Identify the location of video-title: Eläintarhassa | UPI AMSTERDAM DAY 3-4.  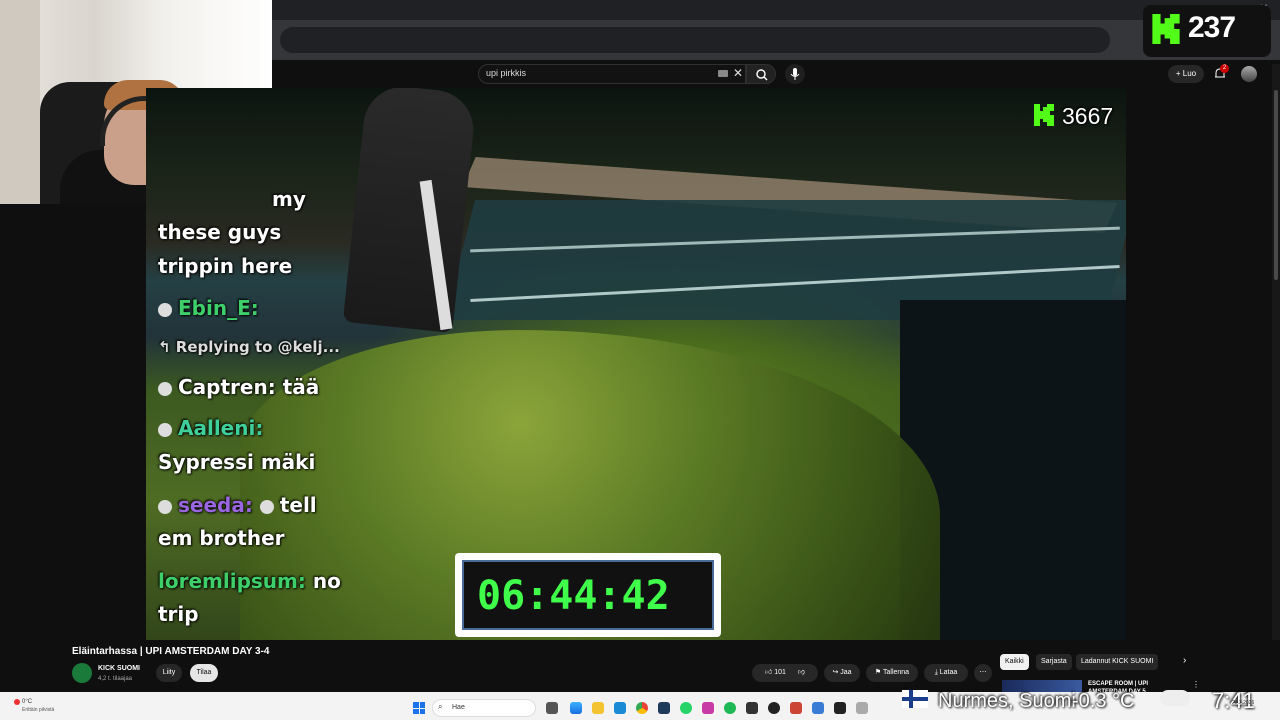
(171, 651).